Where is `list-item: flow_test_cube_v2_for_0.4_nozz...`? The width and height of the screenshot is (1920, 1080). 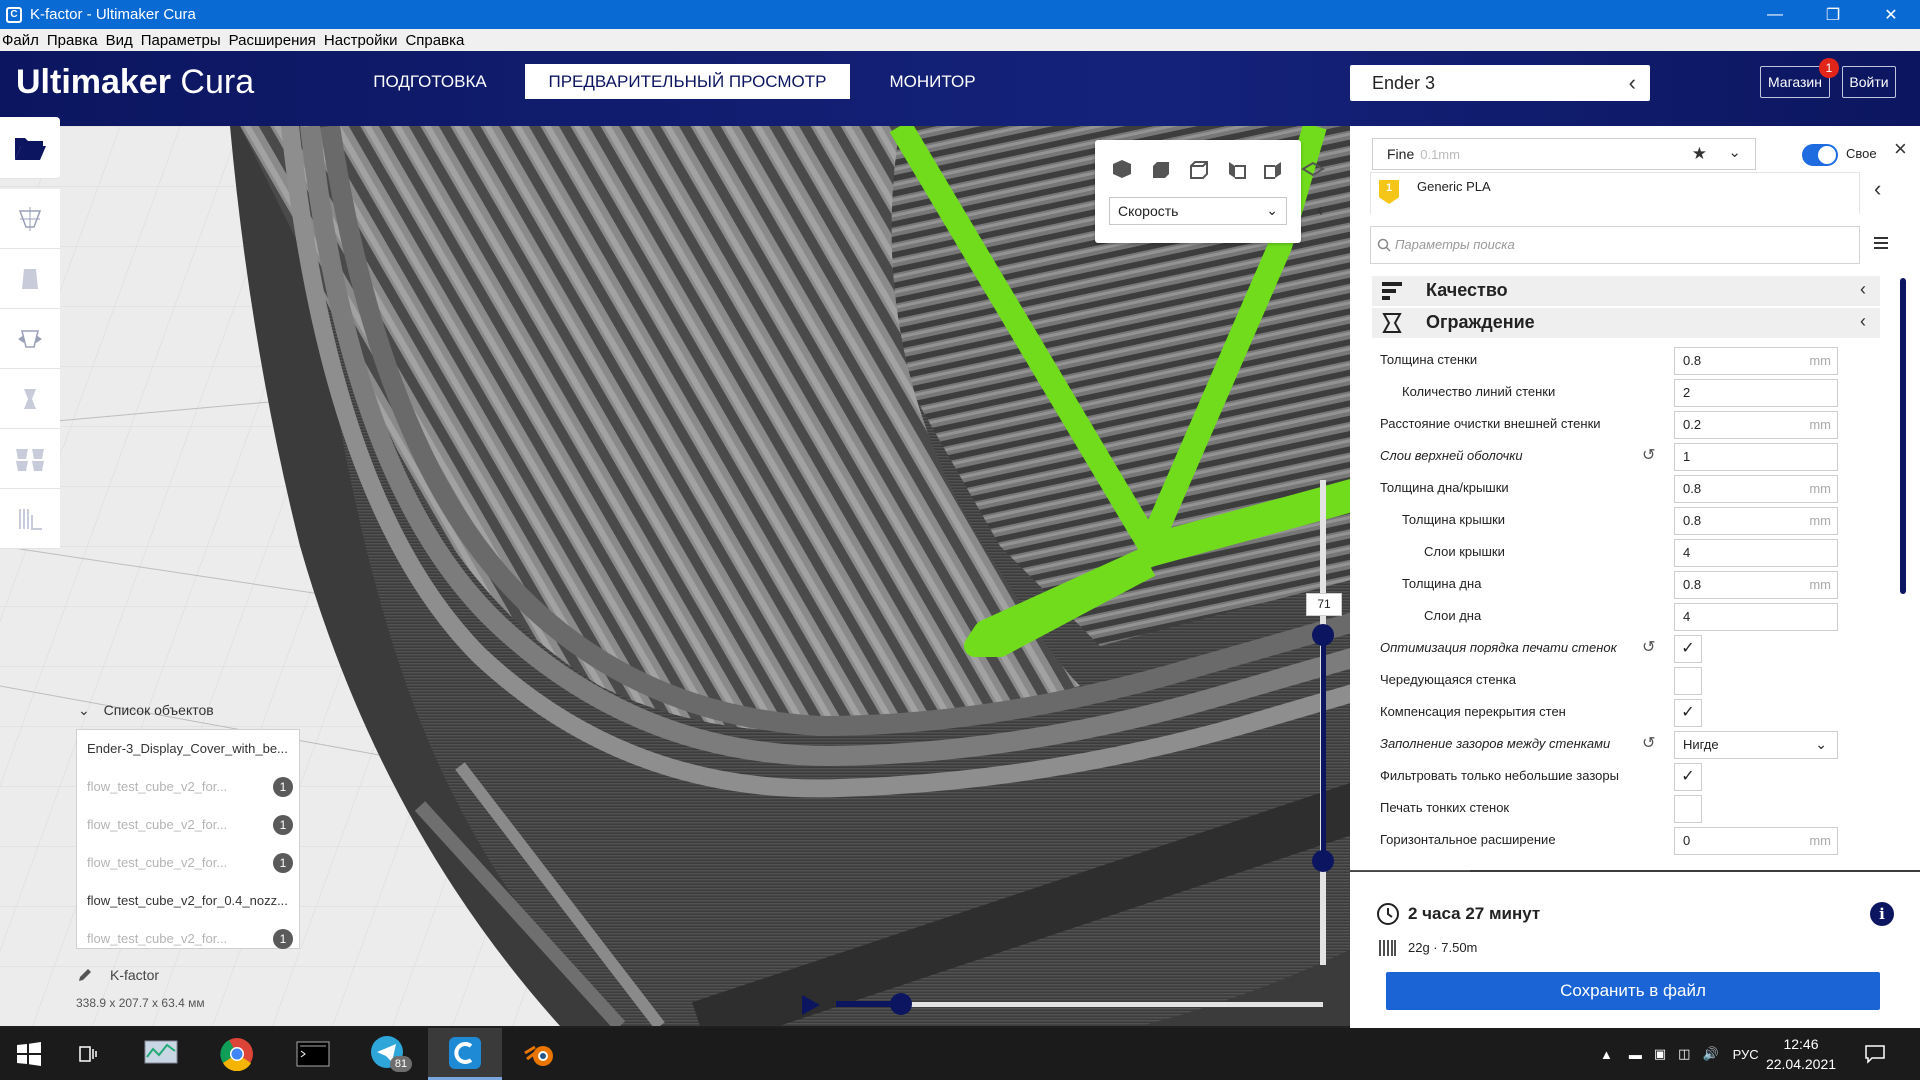 list-item: flow_test_cube_v2_for_0.4_nozz... is located at coordinates (188, 901).